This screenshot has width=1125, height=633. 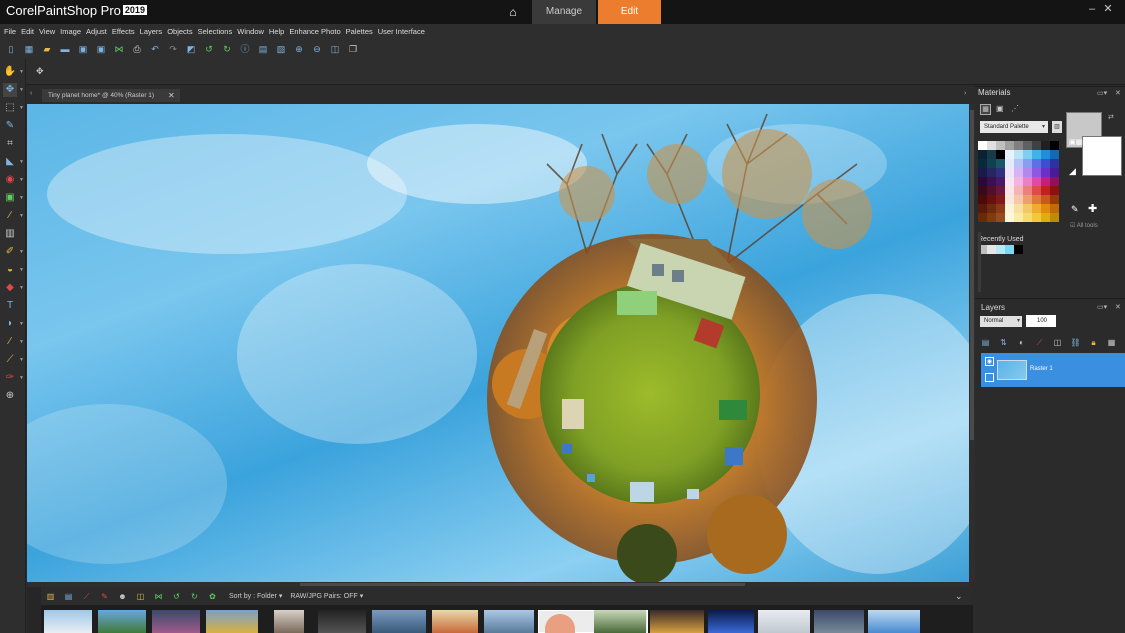 I want to click on opacity-field: 100, so click(x=1041, y=321).